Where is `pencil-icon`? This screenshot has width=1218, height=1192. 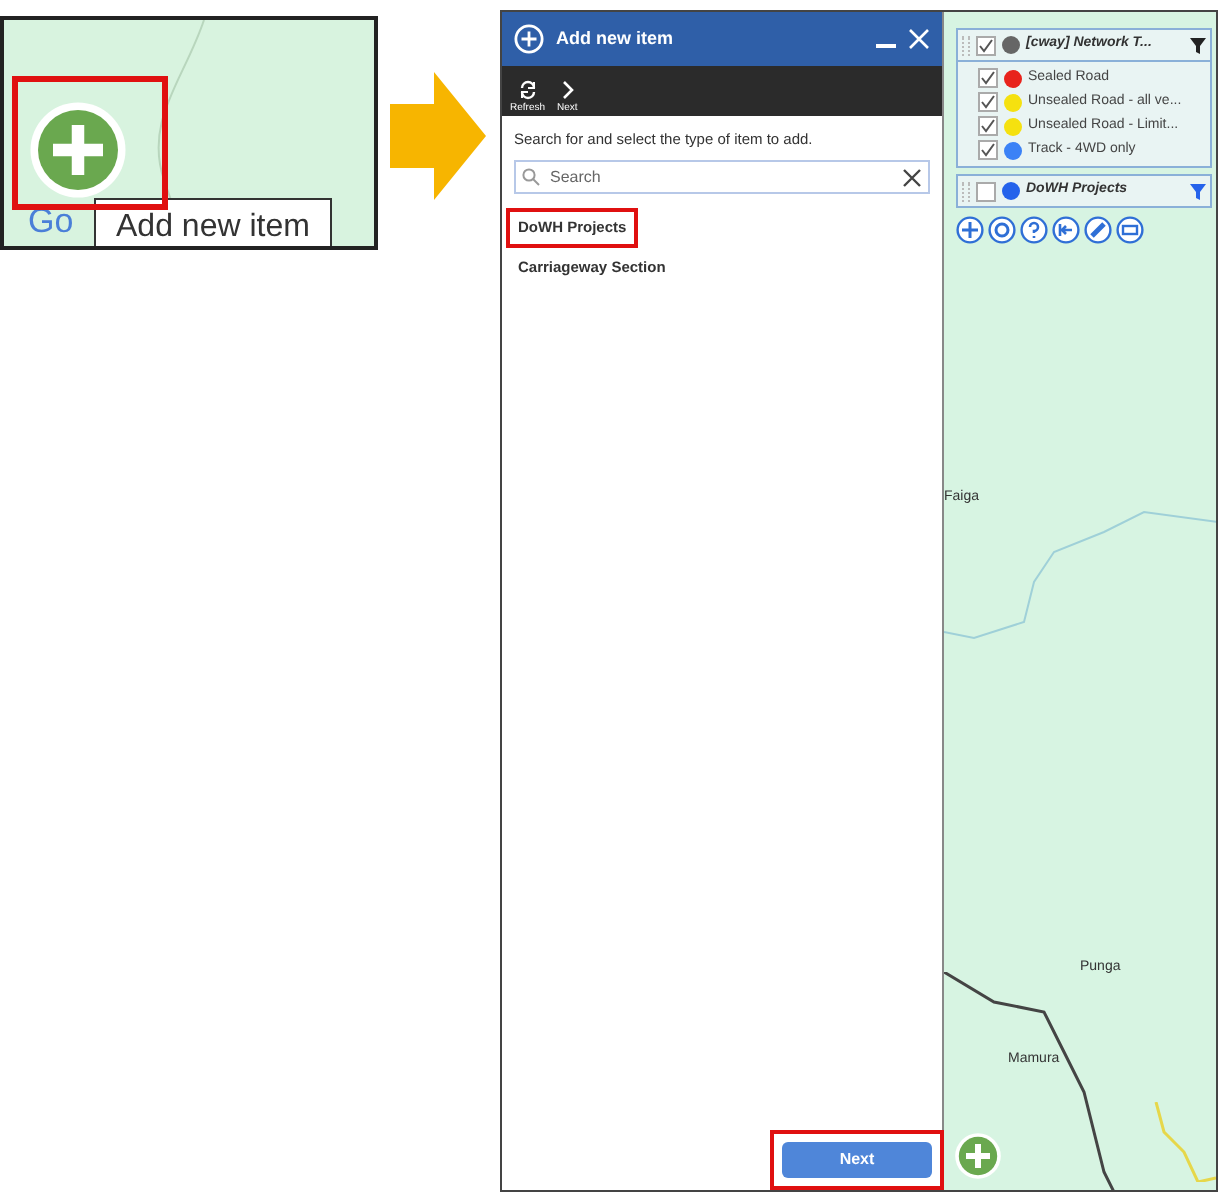 pencil-icon is located at coordinates (1098, 230).